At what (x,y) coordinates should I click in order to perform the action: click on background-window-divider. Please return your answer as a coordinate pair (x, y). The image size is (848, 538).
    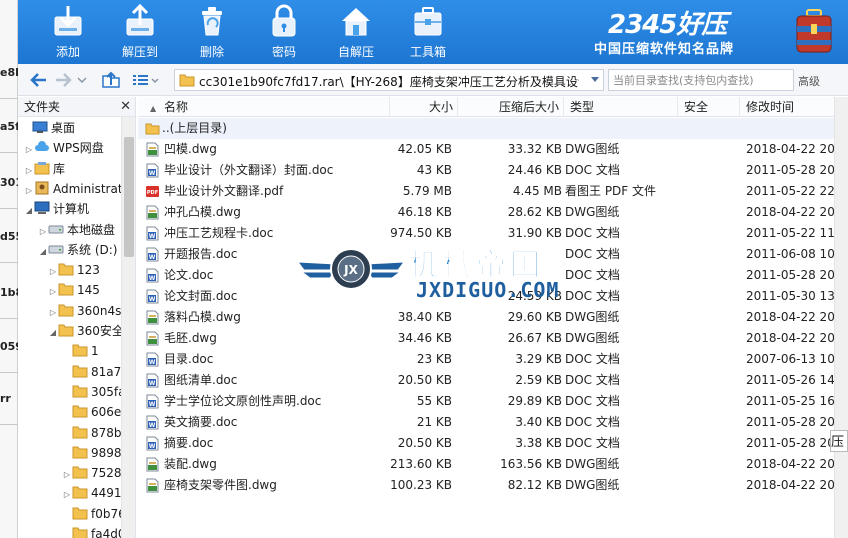
    Looking at the image, I should click on (9, 262).